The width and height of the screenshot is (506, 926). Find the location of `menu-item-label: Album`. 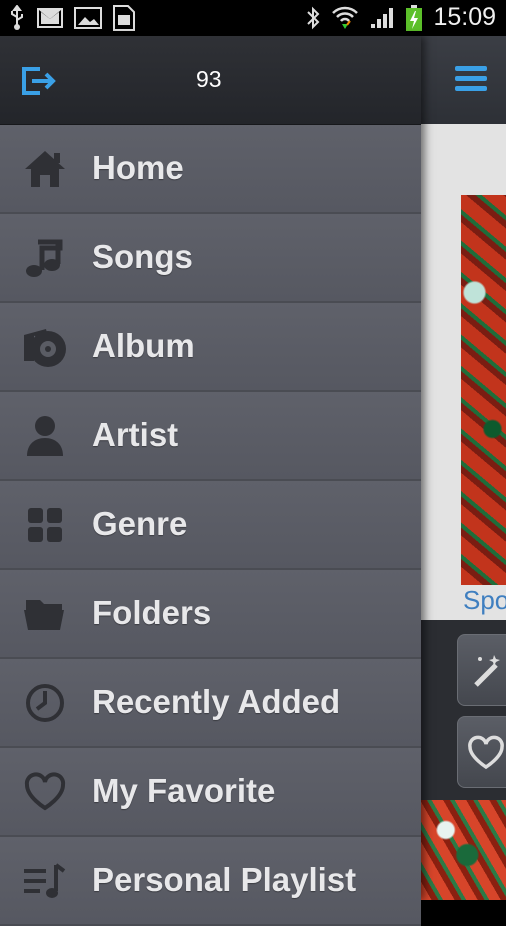

menu-item-label: Album is located at coordinates (143, 345).